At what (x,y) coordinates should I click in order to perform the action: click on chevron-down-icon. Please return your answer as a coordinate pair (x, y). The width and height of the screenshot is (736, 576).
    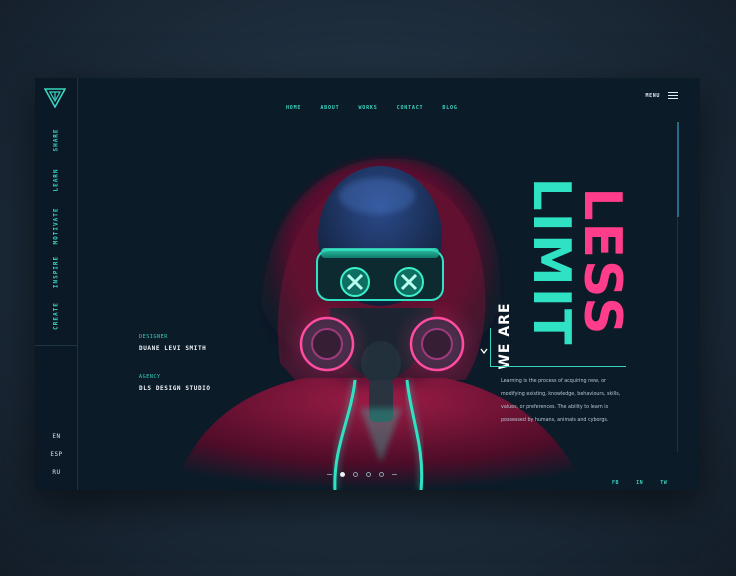
    Looking at the image, I should click on (484, 351).